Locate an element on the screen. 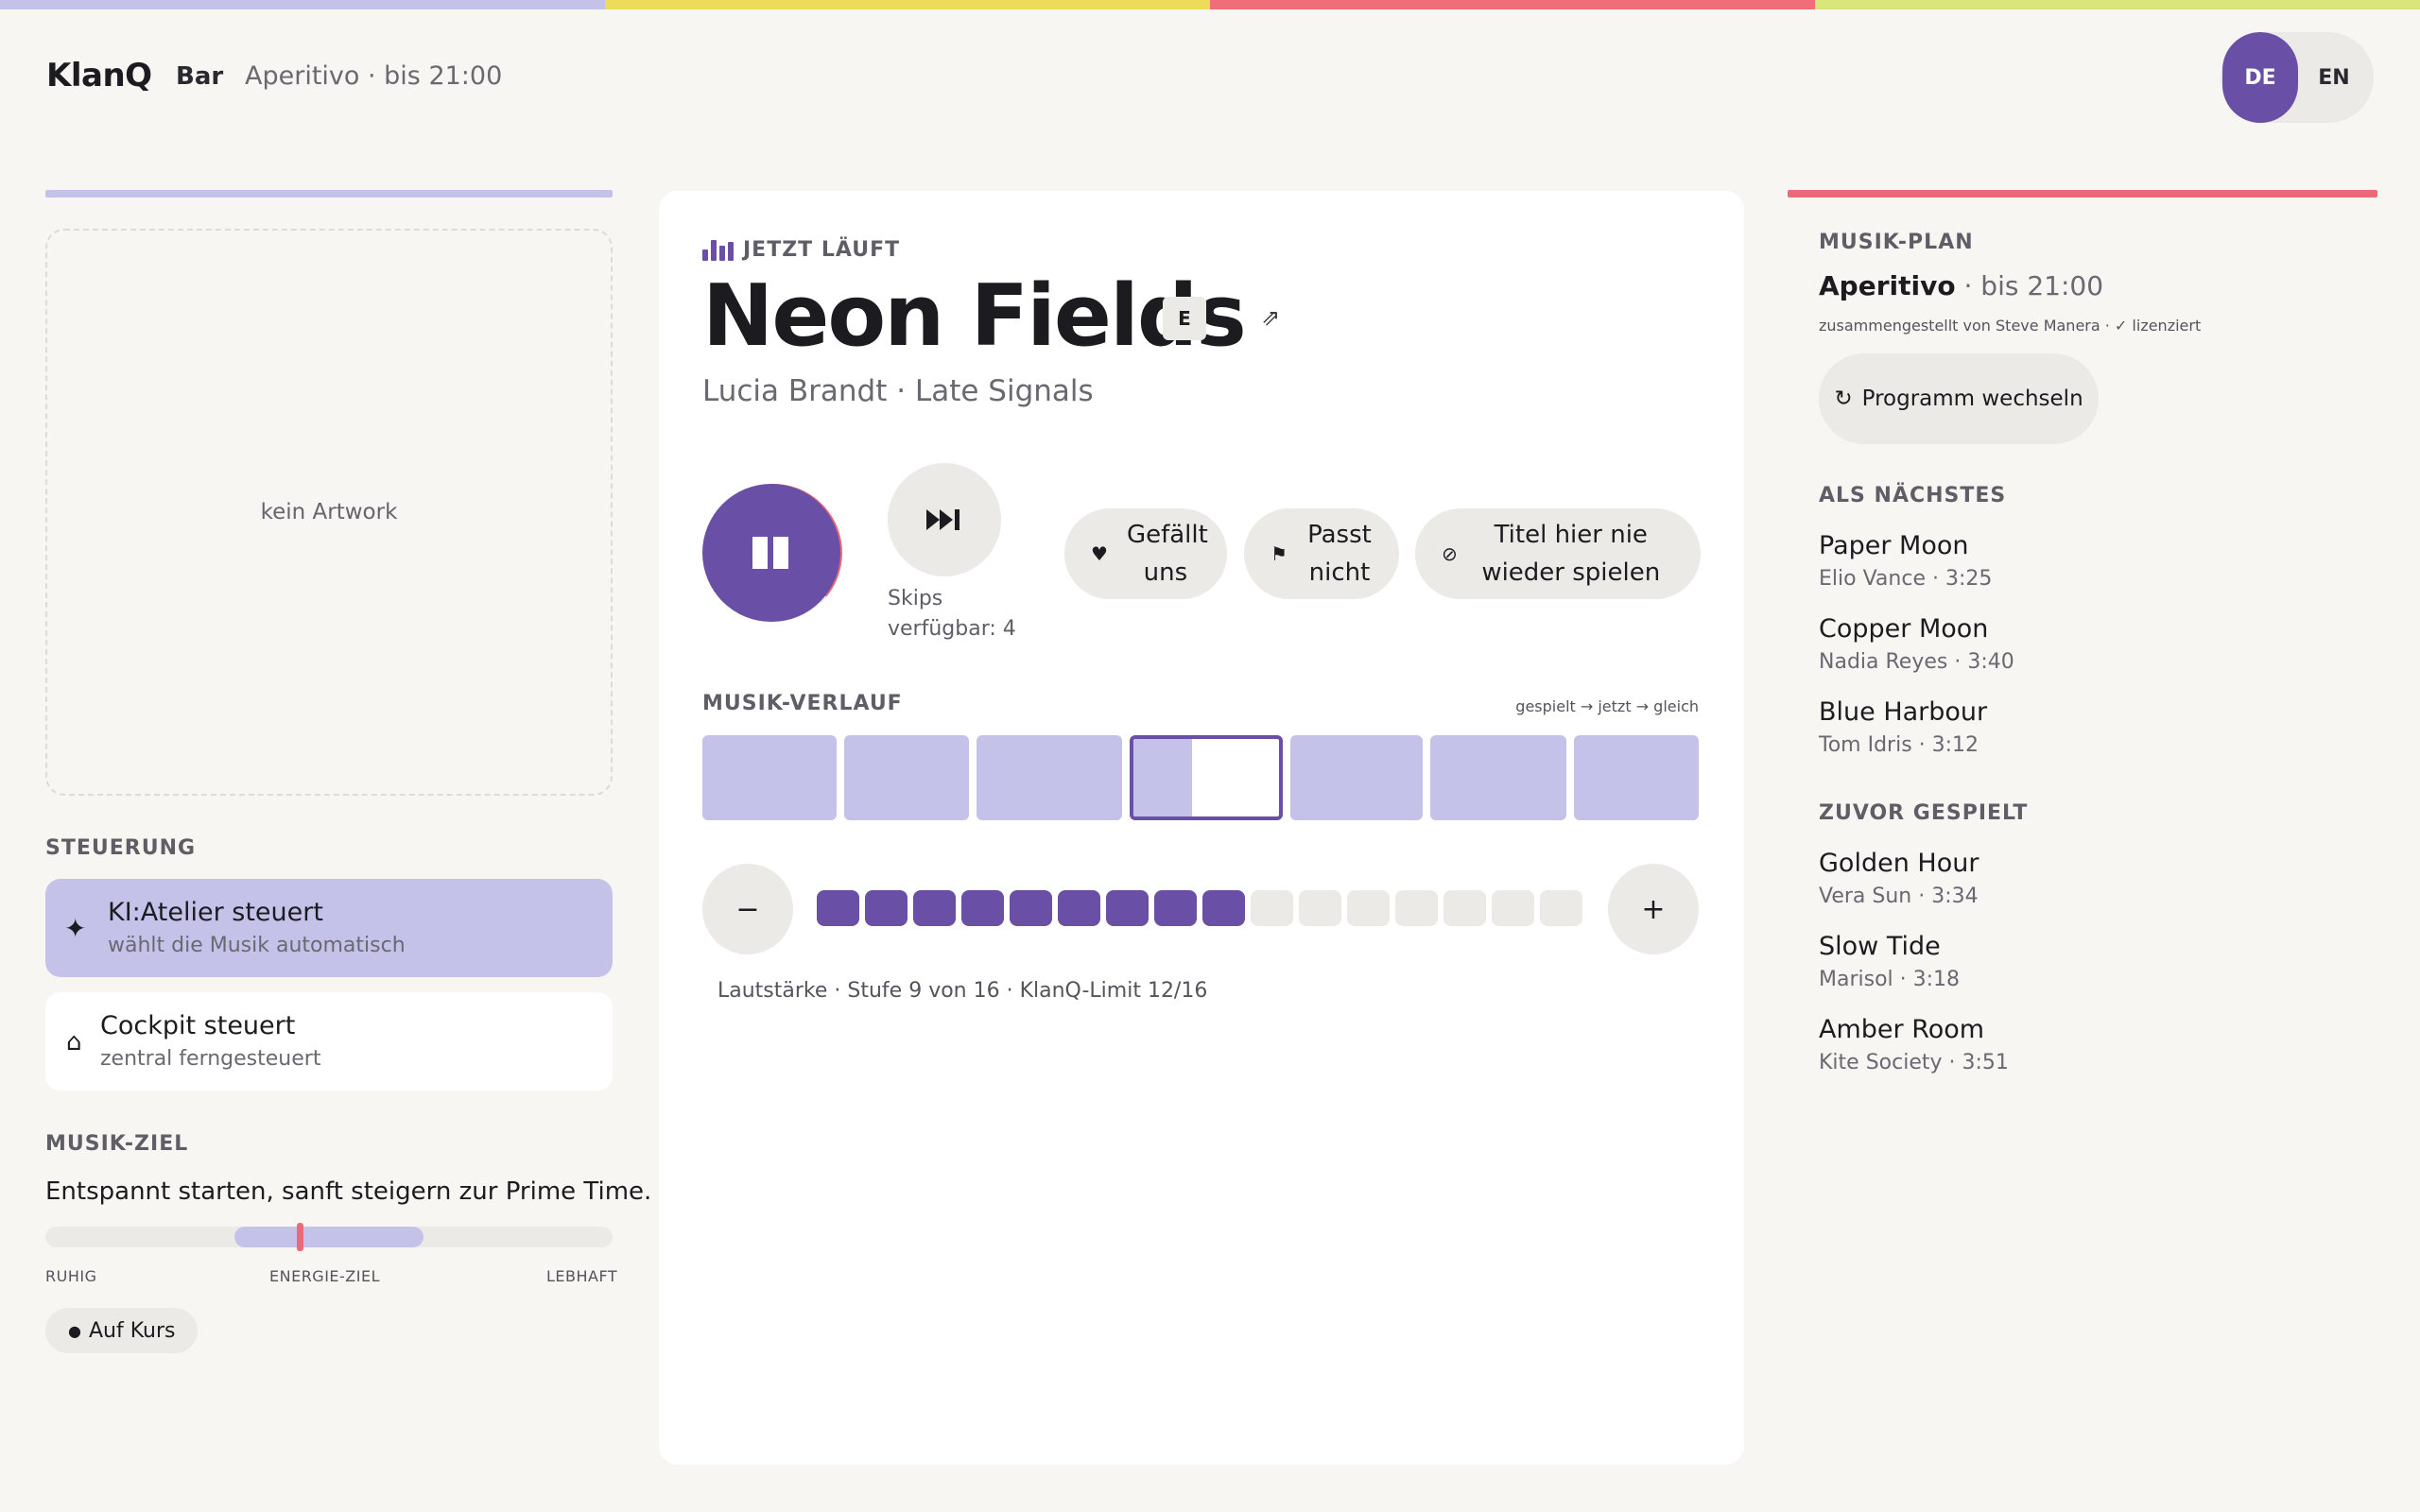  control-mode-cockpit: ⌂ Cockpit steuert zentral ferngesteuert is located at coordinates (329, 1041).